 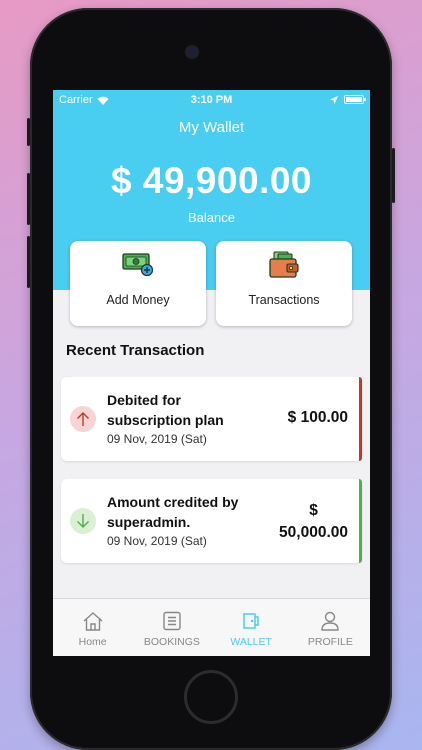 What do you see at coordinates (251, 642) in the screenshot?
I see `tab-wallet-label: WALLET` at bounding box center [251, 642].